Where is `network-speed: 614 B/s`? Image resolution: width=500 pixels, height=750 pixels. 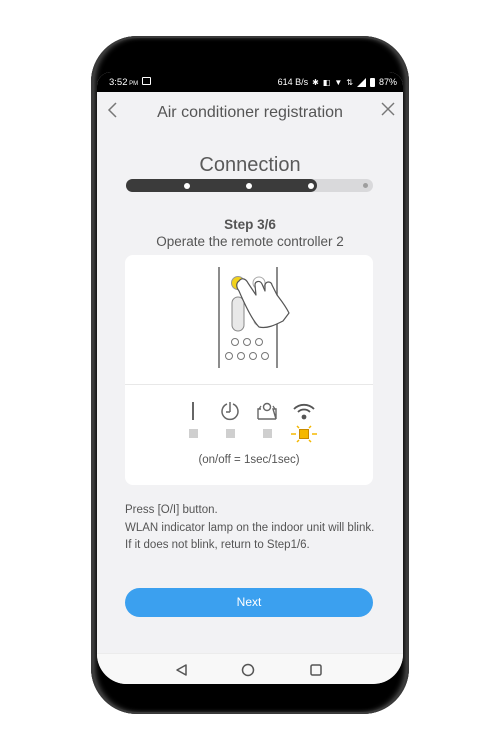 network-speed: 614 B/s is located at coordinates (293, 82).